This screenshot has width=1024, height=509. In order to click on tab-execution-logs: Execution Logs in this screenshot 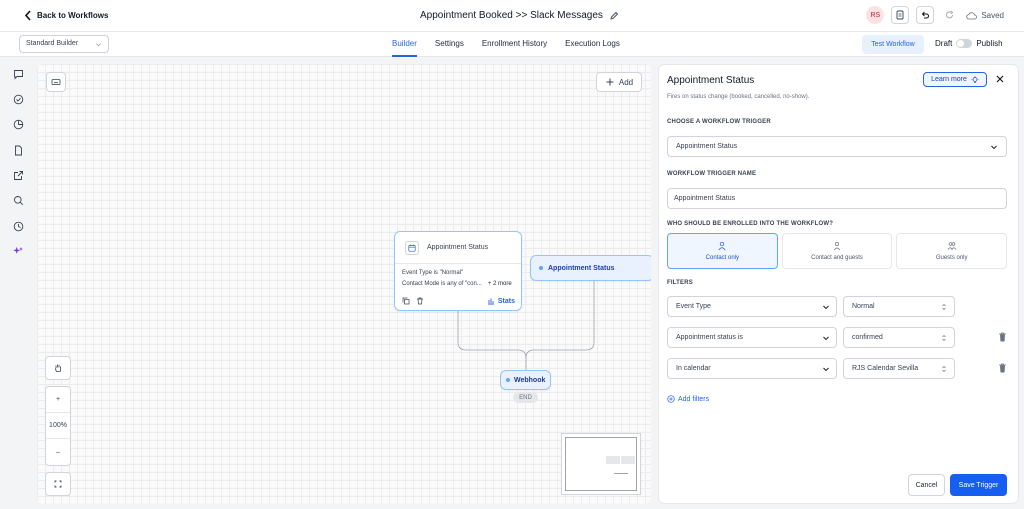, I will do `click(592, 44)`.